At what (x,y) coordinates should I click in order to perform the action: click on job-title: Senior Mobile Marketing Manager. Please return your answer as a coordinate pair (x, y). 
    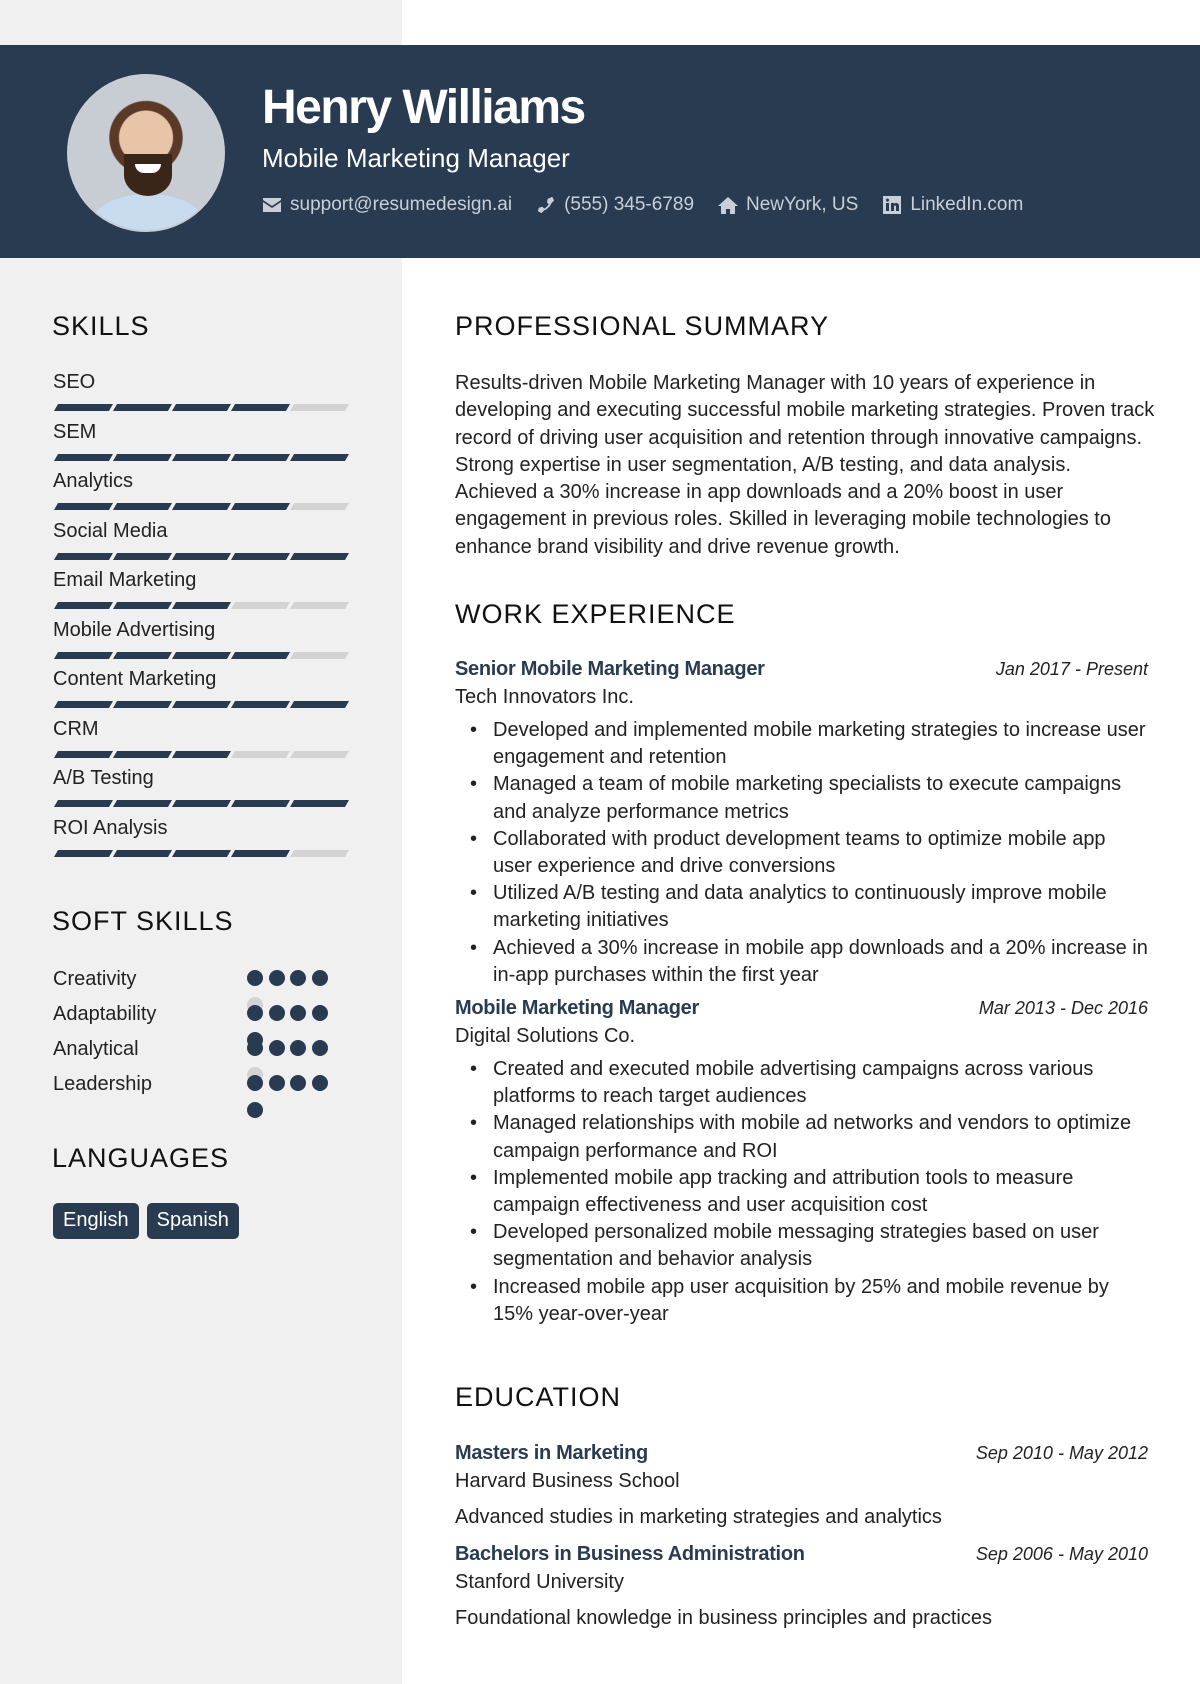
    Looking at the image, I should click on (610, 669).